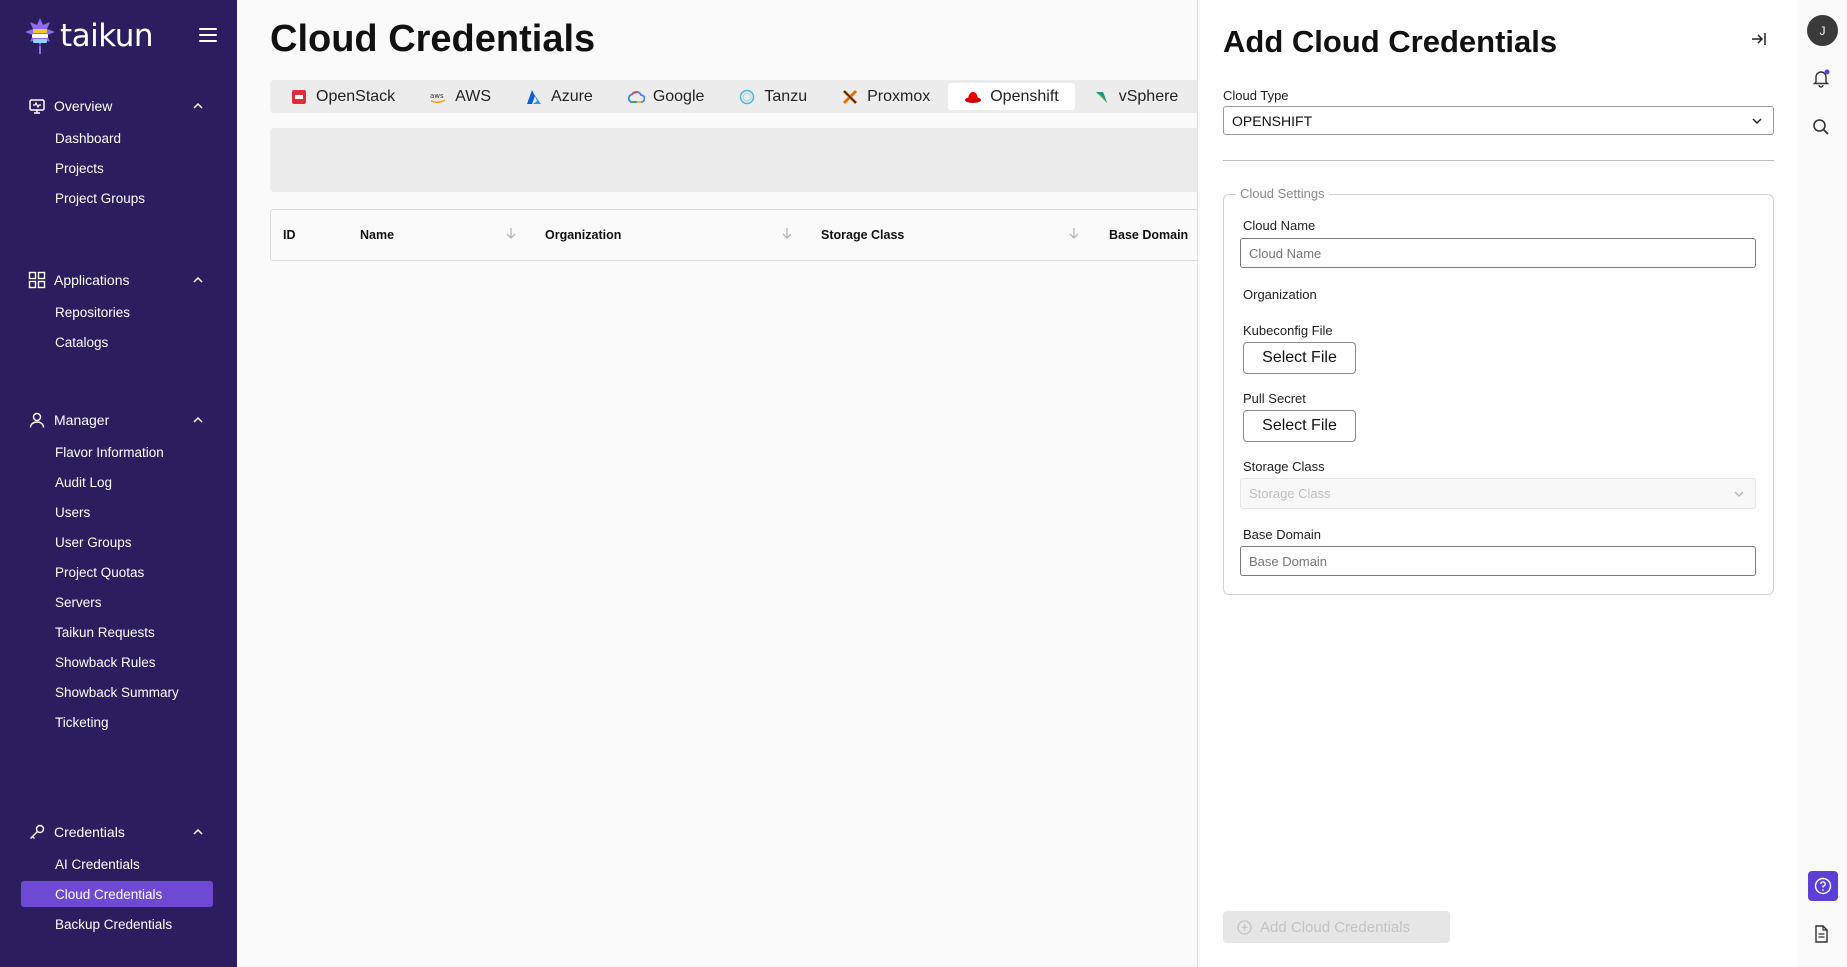 This screenshot has height=967, width=1847. What do you see at coordinates (37, 280) in the screenshot?
I see `grid-icon` at bounding box center [37, 280].